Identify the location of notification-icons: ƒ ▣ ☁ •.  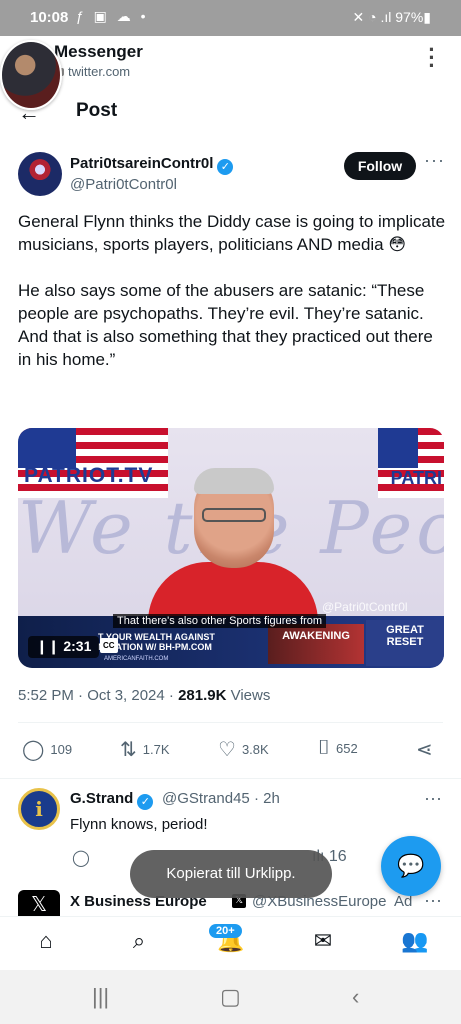
(112, 16).